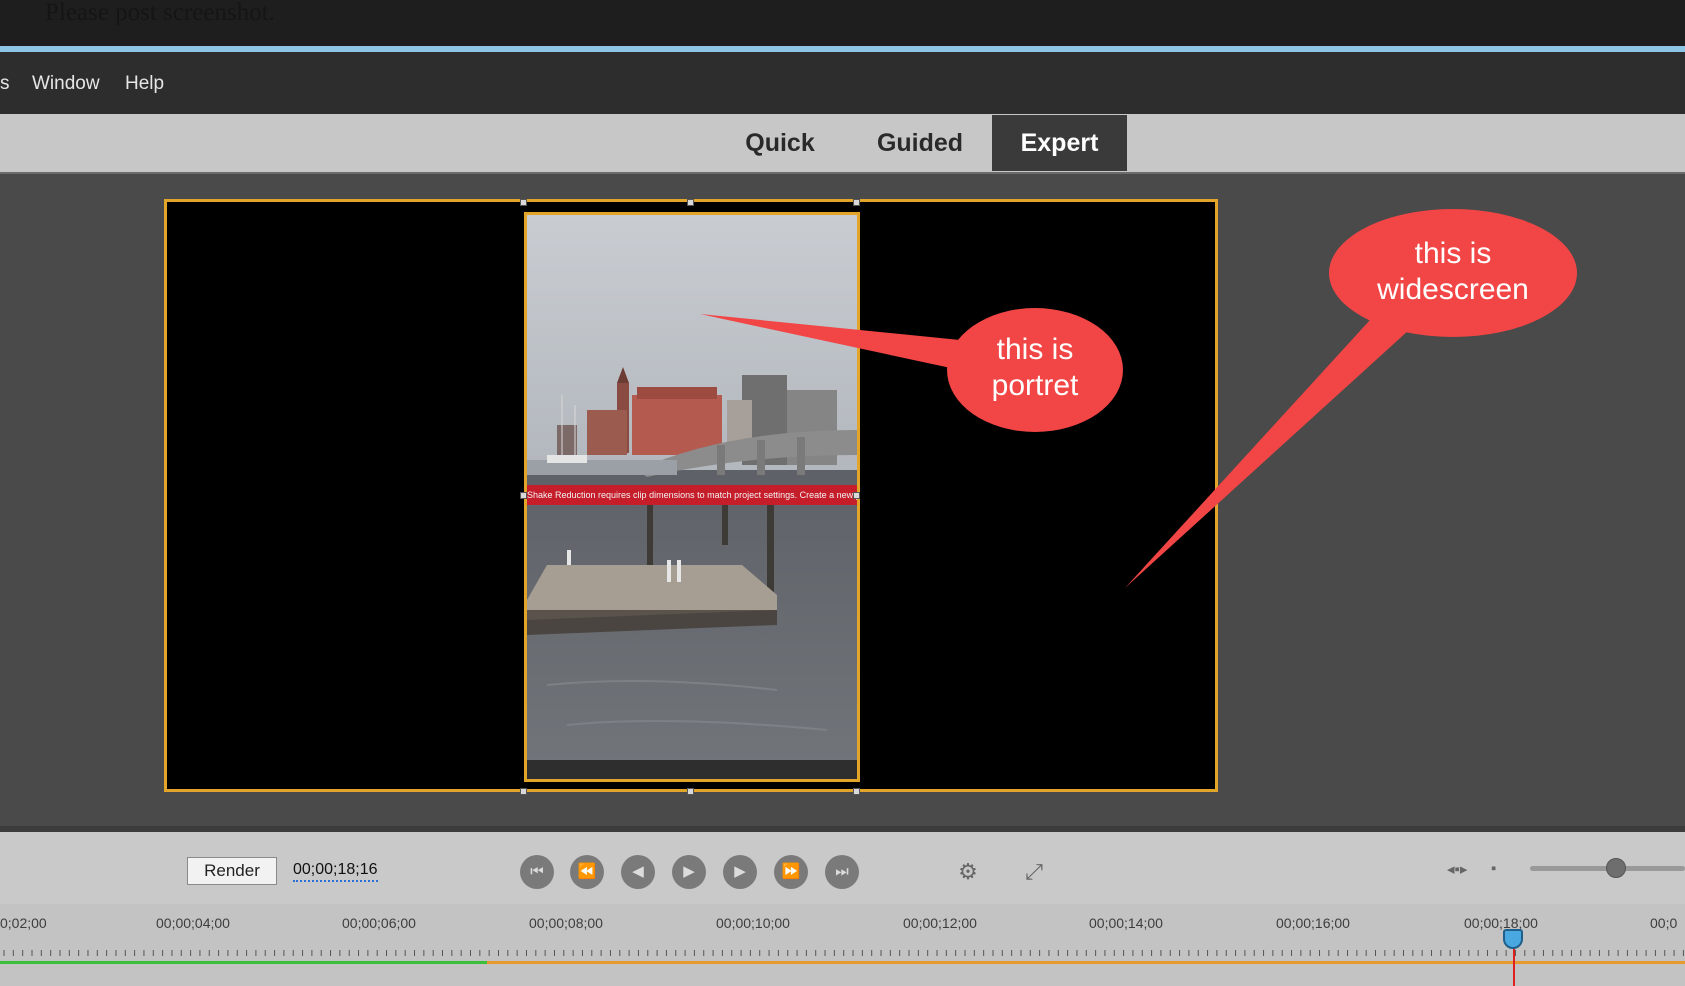  Describe the element at coordinates (1501, 923) in the screenshot. I see `ruler-label: 00;00;18;00` at that location.